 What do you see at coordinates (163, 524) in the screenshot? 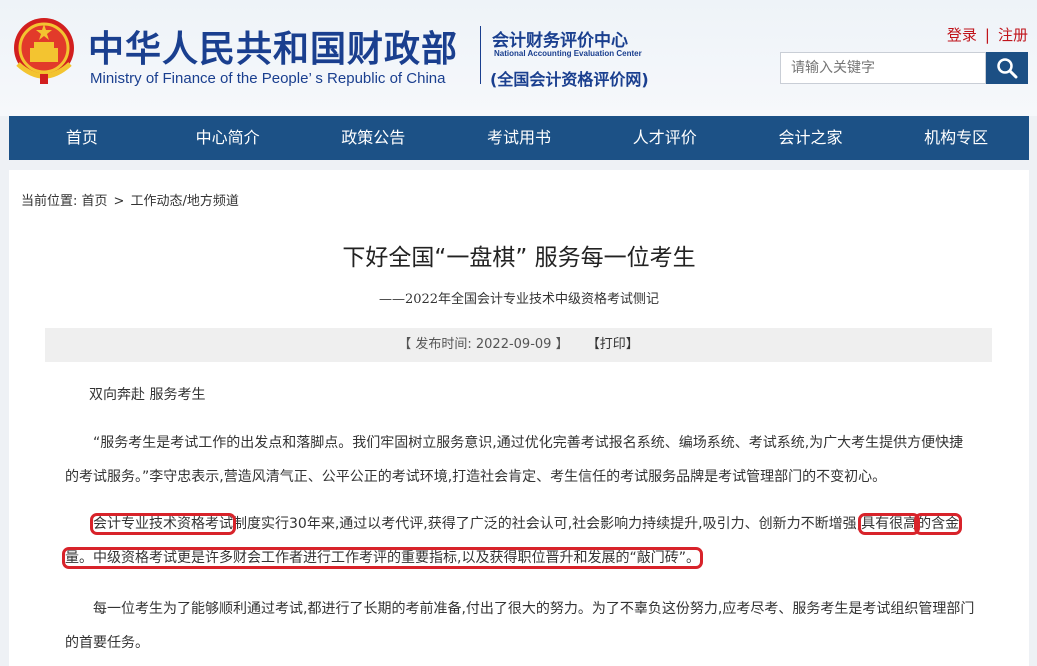
I see `highlight-exam-name: 会计专业技术资格考试` at bounding box center [163, 524].